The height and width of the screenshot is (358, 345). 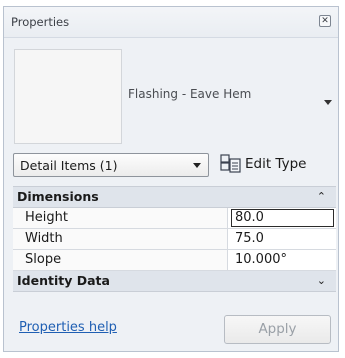 What do you see at coordinates (230, 163) in the screenshot?
I see `edit-type-icon` at bounding box center [230, 163].